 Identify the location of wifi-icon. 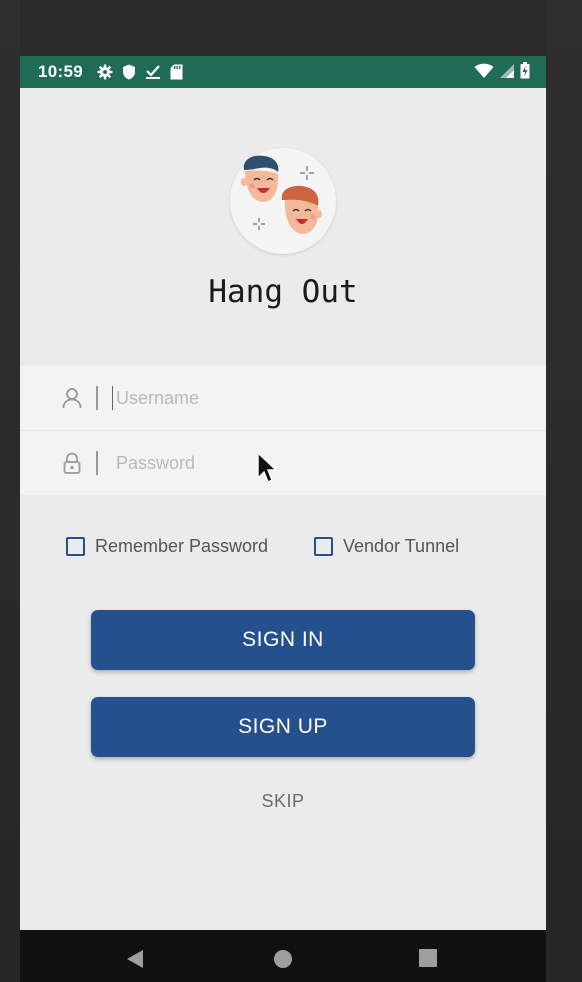
(484, 70).